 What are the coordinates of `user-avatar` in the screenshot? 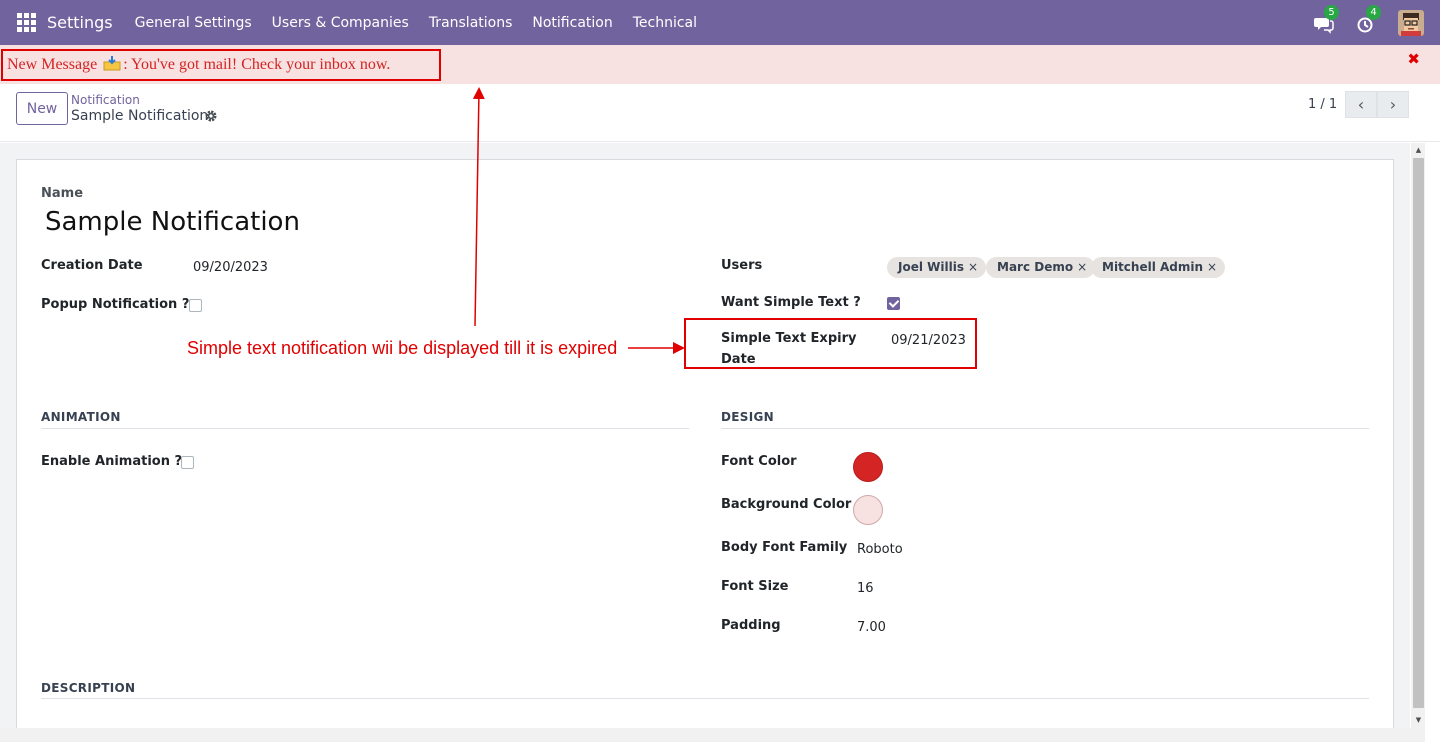 It's located at (1411, 22).